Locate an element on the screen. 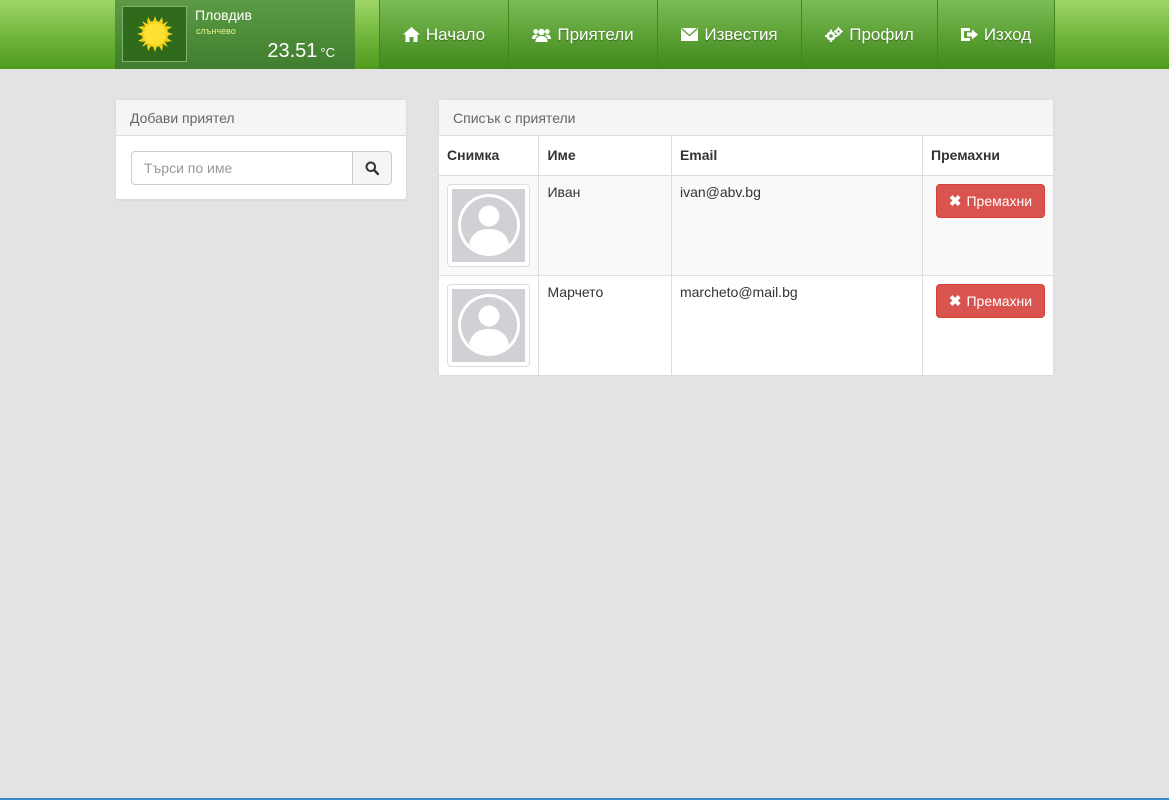 The width and height of the screenshot is (1169, 800). gears-icon is located at coordinates (834, 34).